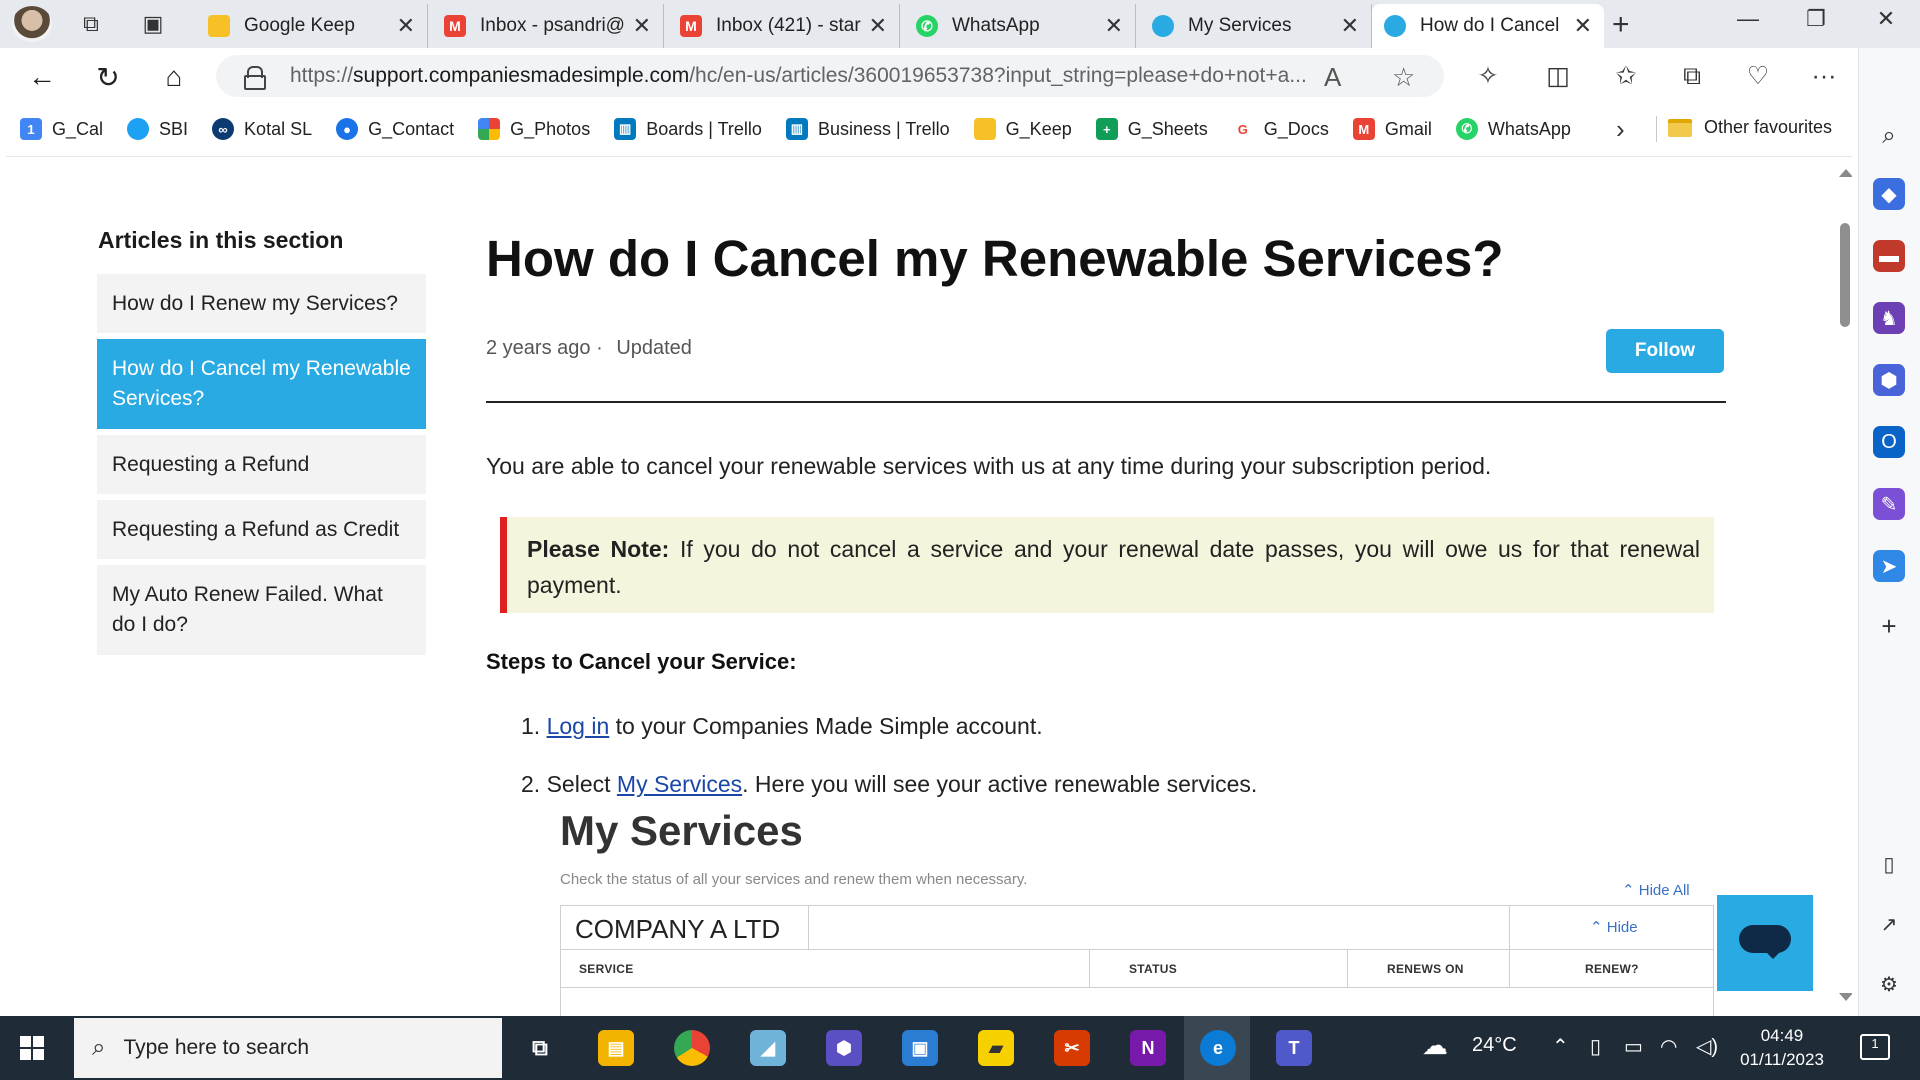 Image resolution: width=1920 pixels, height=1080 pixels. What do you see at coordinates (61, 129) in the screenshot?
I see `bookmark-g-cal: 1 G_Cal` at bounding box center [61, 129].